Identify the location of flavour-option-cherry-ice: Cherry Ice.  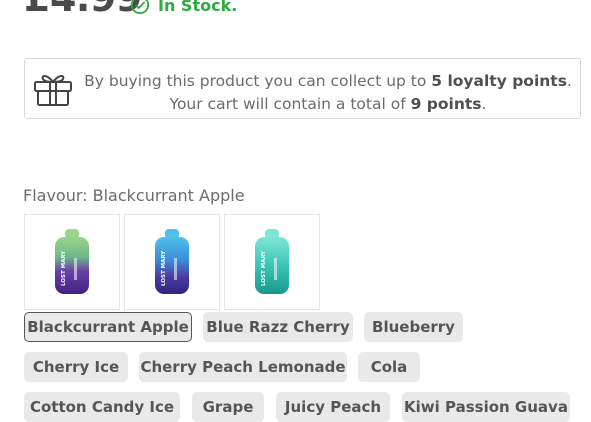
(76, 367).